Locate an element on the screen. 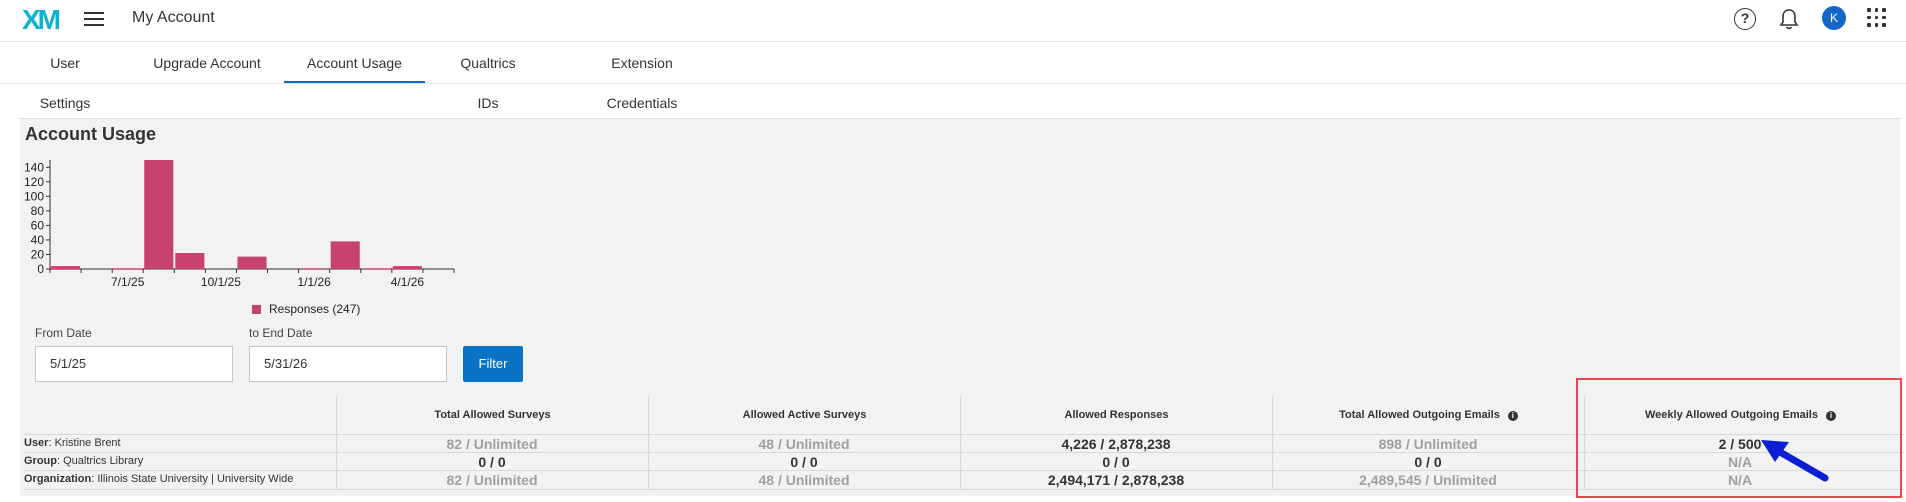 The image size is (1906, 502). y-tick-label: 20 is located at coordinates (38, 254).